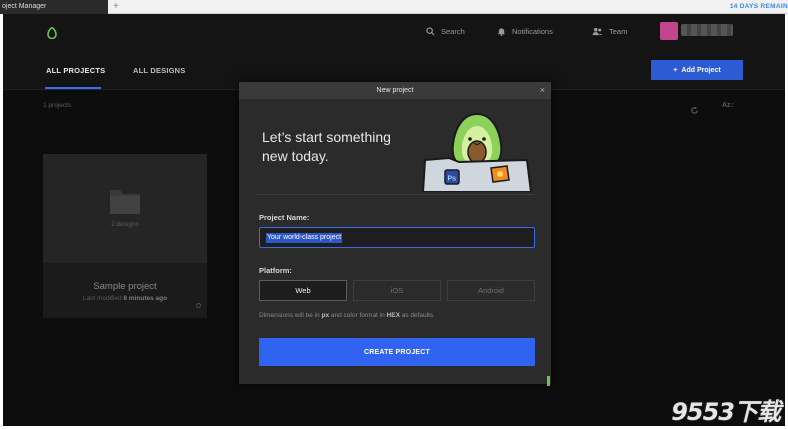  Describe the element at coordinates (395, 194) in the screenshot. I see `dialog-divider` at that location.